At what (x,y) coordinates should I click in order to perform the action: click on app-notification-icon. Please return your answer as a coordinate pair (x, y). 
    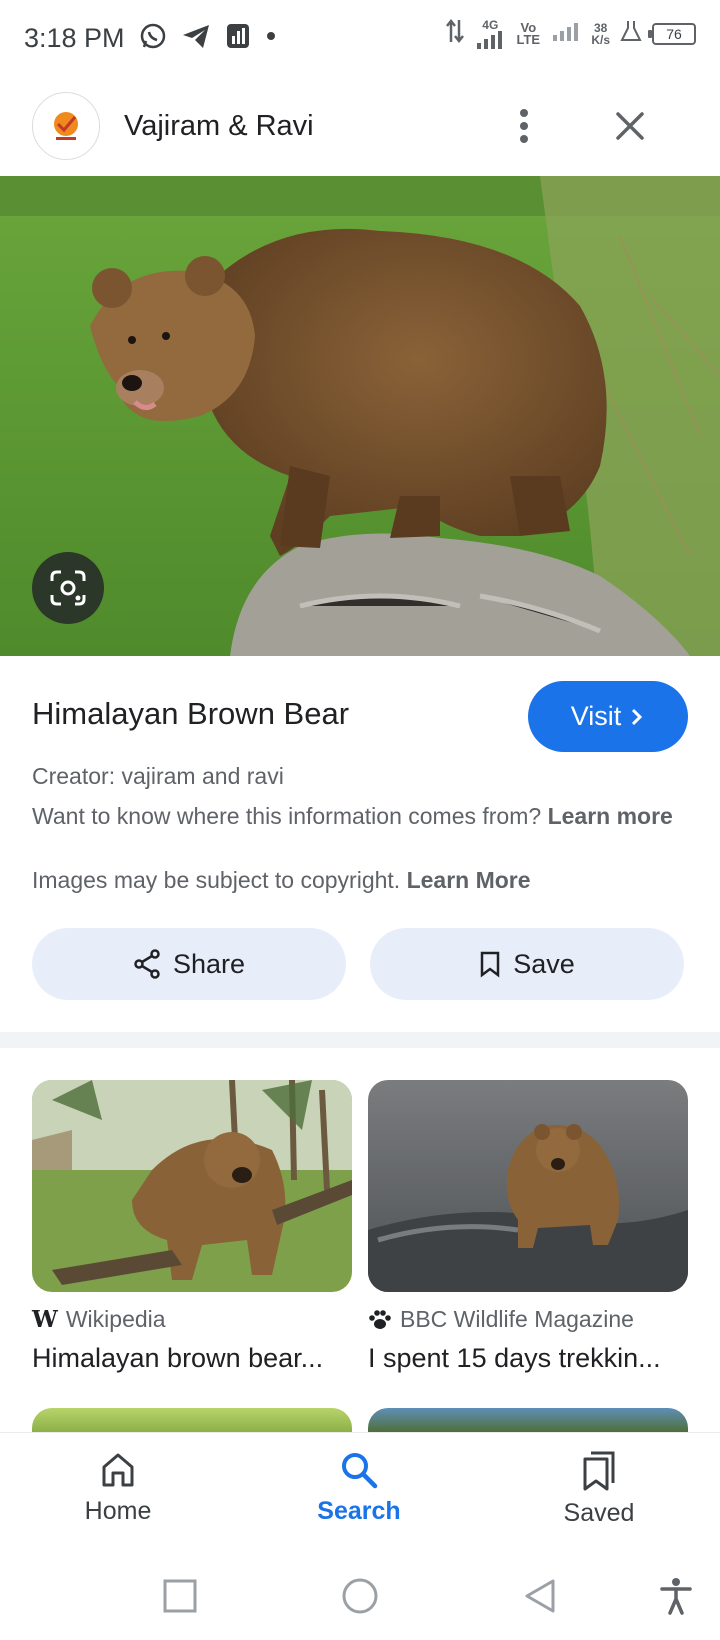
    Looking at the image, I should click on (238, 38).